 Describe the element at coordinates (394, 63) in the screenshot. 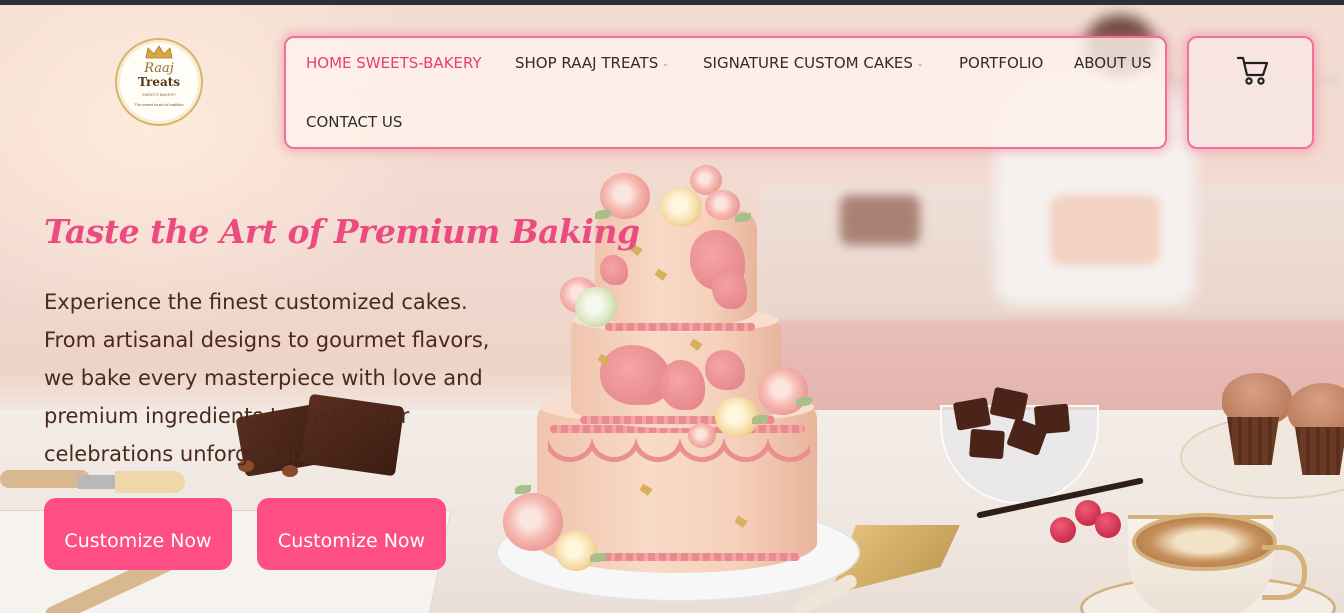

I see `nav-home-sweets-bakery: HOME SWEETS-BAKERY` at that location.